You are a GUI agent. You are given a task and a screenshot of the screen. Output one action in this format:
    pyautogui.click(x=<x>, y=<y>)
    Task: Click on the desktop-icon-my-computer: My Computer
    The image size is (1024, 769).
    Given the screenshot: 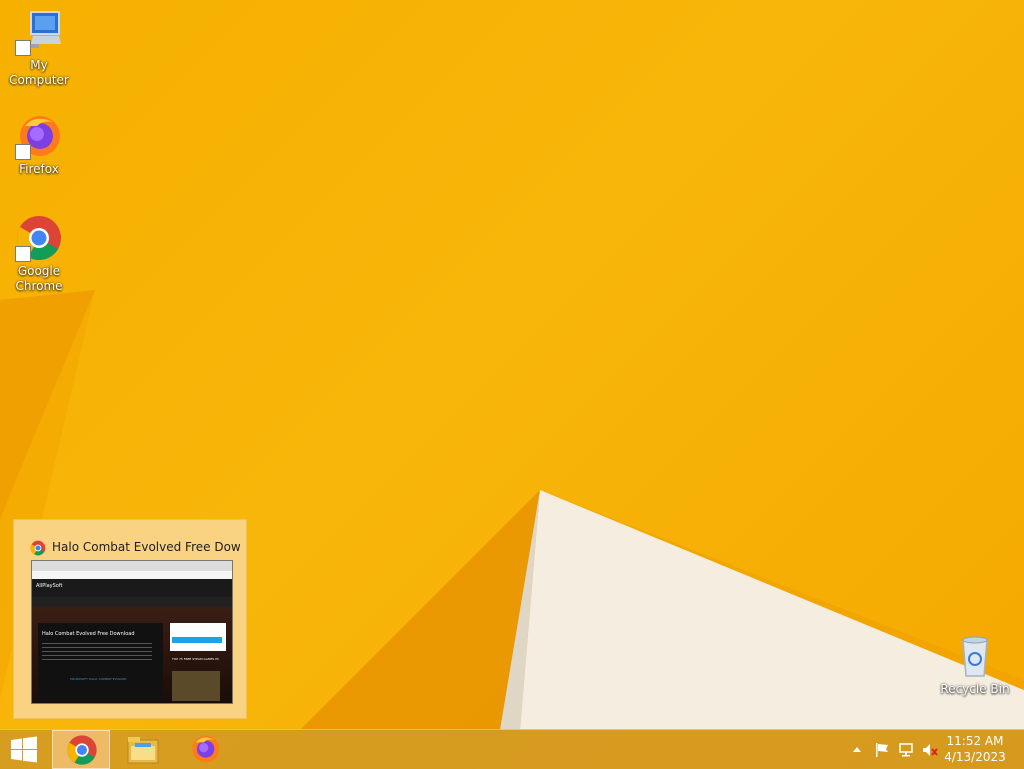 What is the action you would take?
    pyautogui.click(x=39, y=48)
    